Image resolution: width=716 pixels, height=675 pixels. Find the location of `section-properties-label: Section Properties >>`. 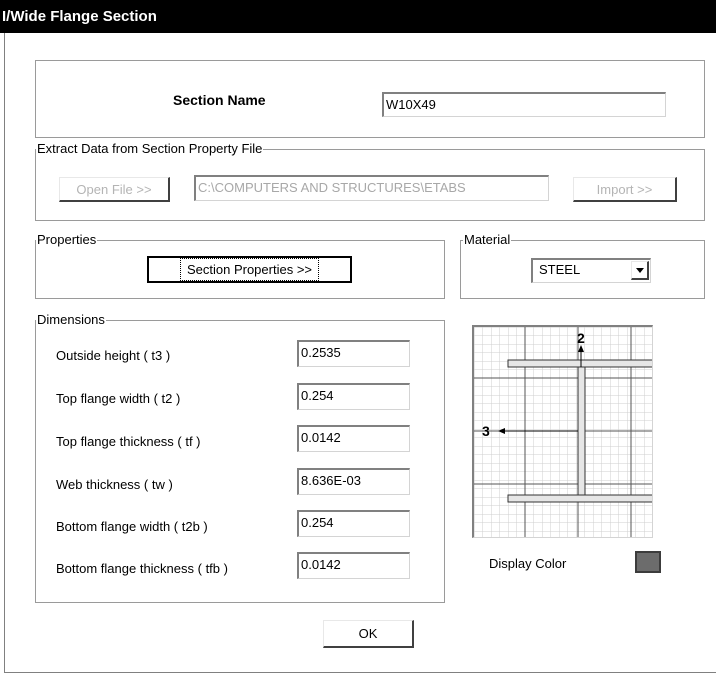

section-properties-label: Section Properties >> is located at coordinates (249, 269).